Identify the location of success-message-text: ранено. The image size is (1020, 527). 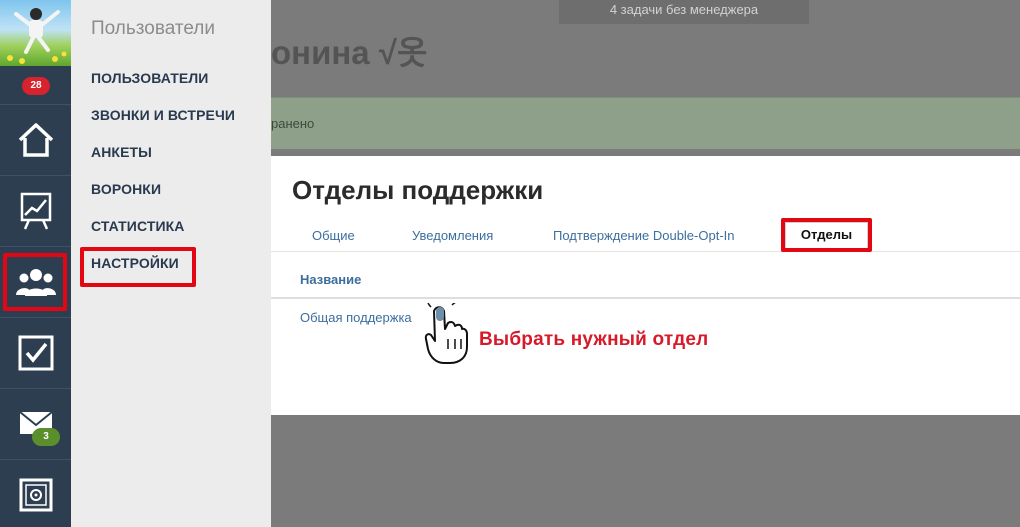
(293, 123).